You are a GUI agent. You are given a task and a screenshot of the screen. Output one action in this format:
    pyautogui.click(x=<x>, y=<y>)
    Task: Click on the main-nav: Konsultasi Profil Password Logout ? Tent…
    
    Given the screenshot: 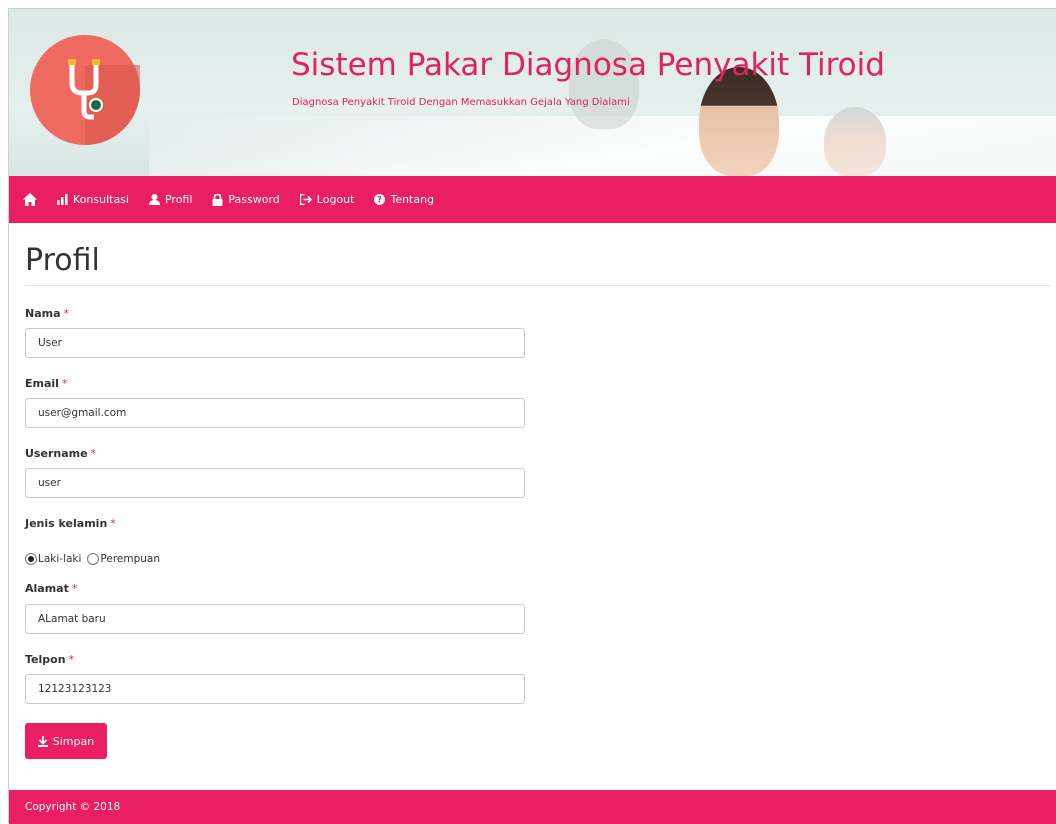 What is the action you would take?
    pyautogui.click(x=532, y=199)
    